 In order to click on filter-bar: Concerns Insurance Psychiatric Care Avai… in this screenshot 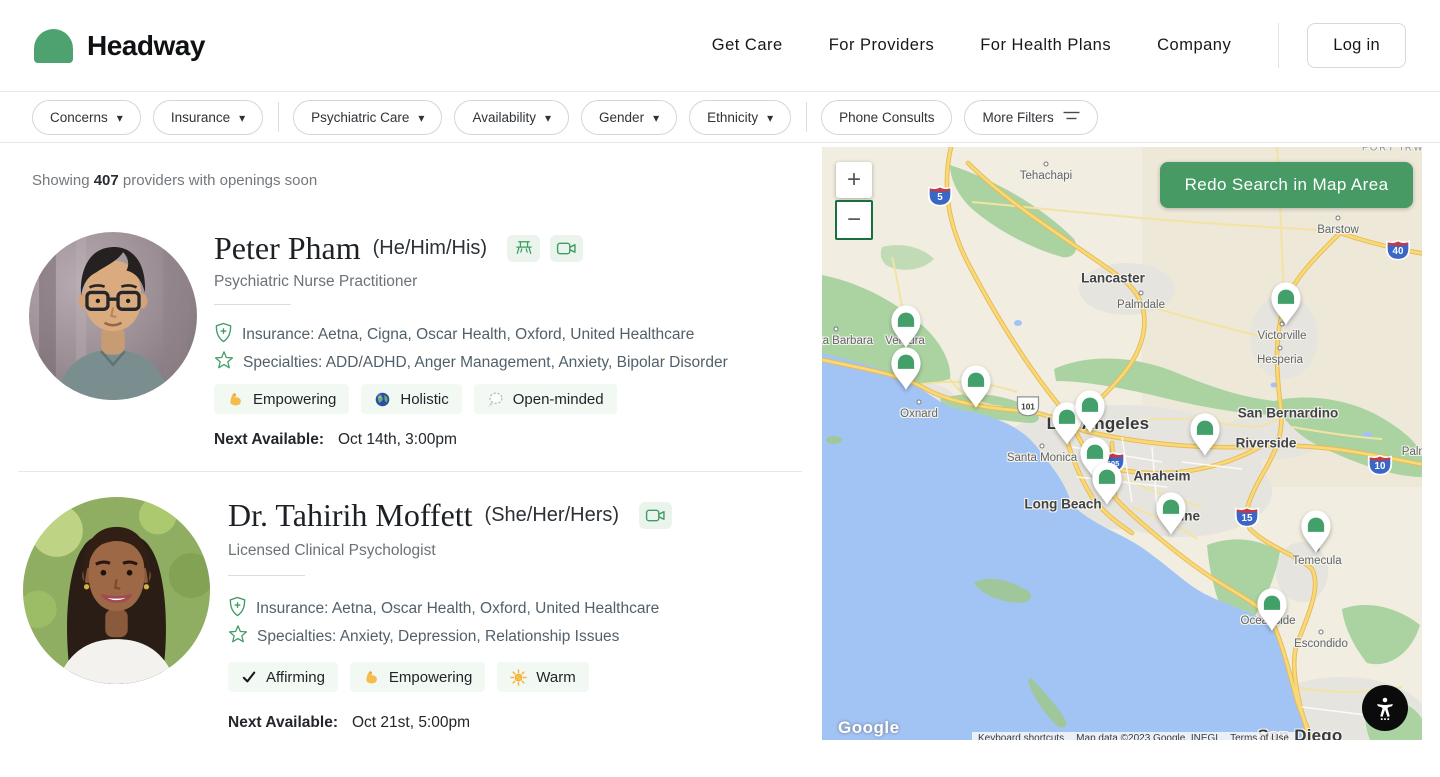, I will do `click(720, 117)`.